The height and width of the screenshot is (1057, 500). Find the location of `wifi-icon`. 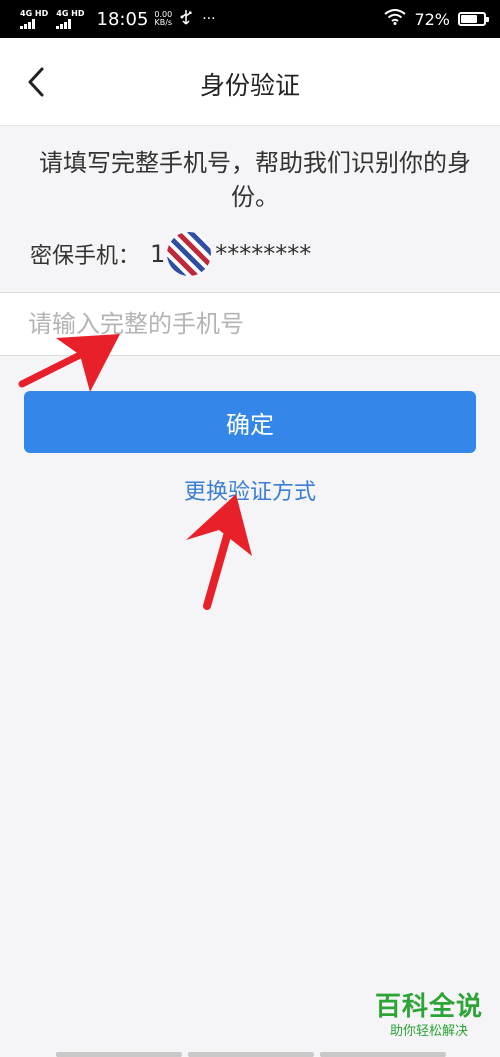

wifi-icon is located at coordinates (395, 19).